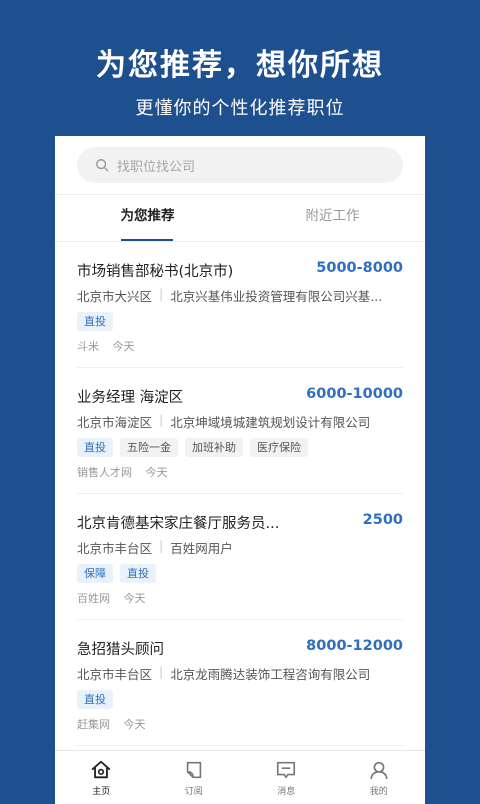 Image resolution: width=480 pixels, height=804 pixels. I want to click on job-salary: 2500, so click(382, 520).